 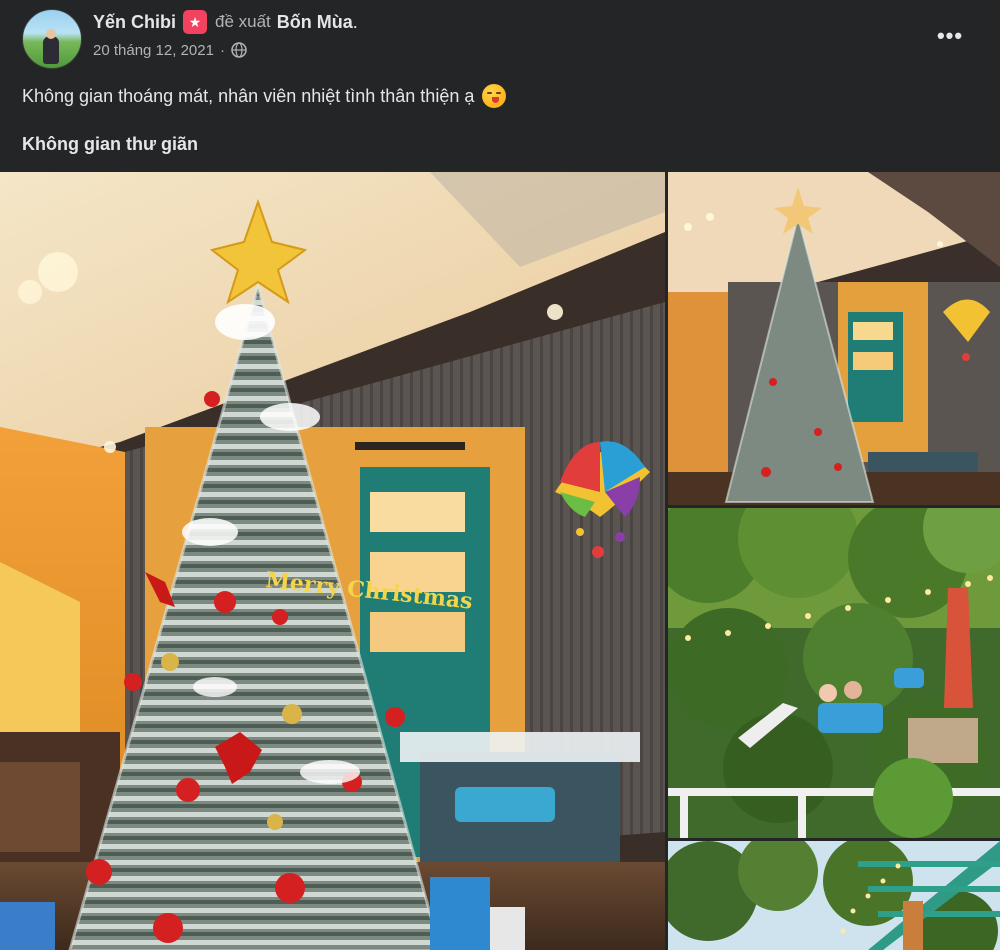 What do you see at coordinates (239, 50) in the screenshot?
I see `globe-icon` at bounding box center [239, 50].